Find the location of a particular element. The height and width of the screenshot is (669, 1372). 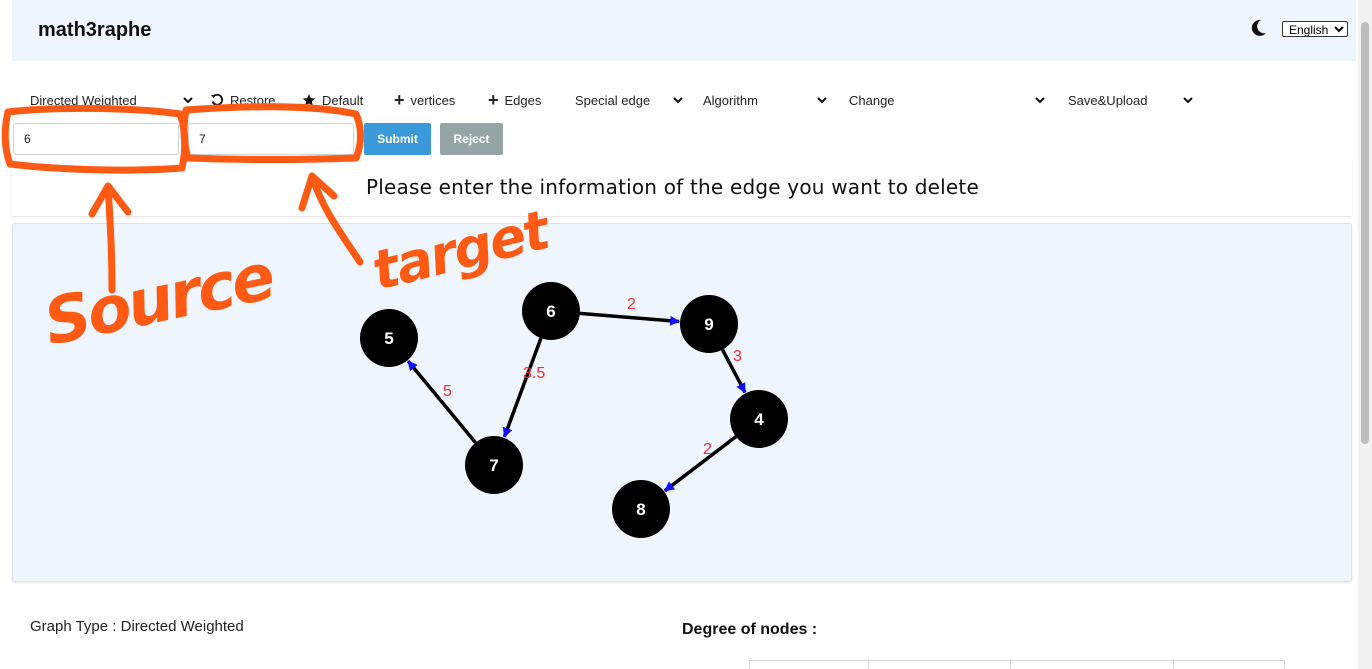

node-label: 7 is located at coordinates (493, 465).